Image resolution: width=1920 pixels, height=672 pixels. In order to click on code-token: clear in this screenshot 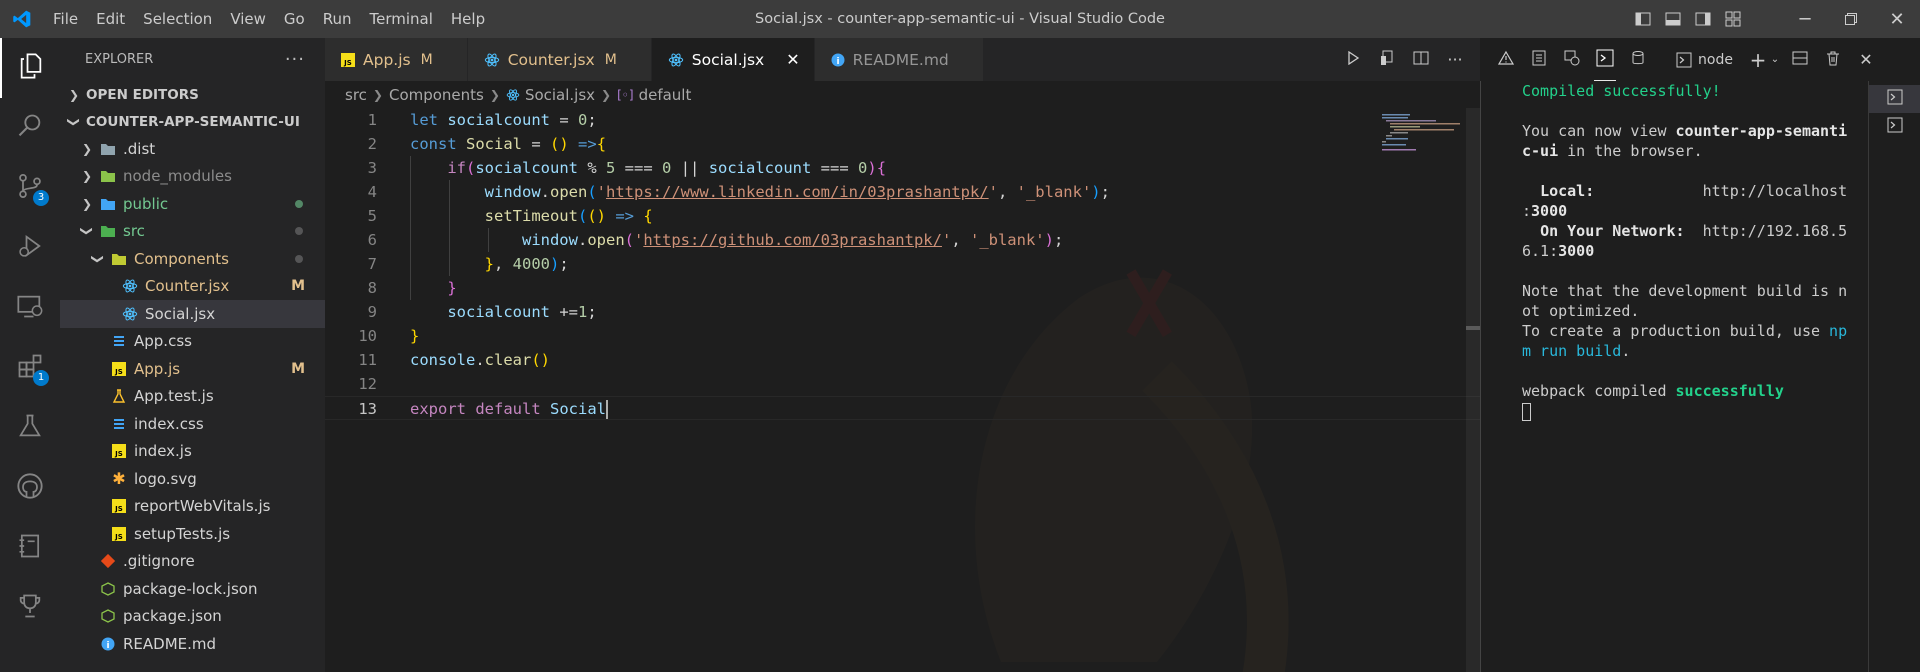, I will do `click(508, 360)`.